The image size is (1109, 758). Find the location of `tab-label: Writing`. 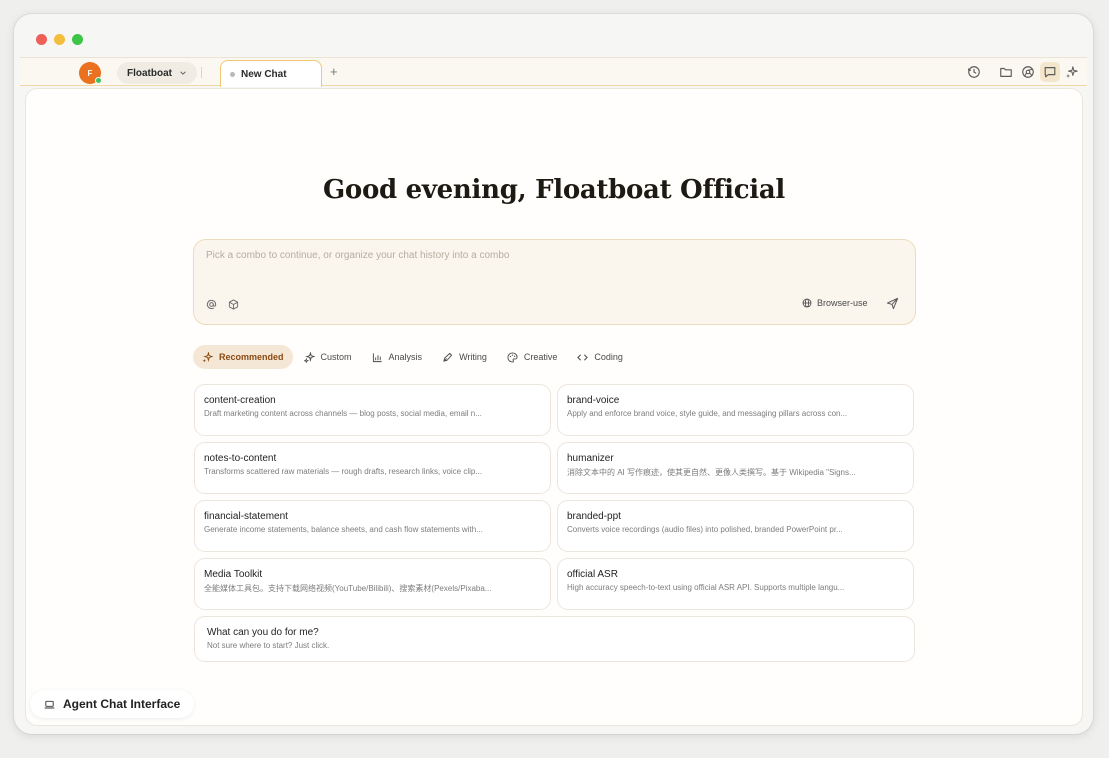

tab-label: Writing is located at coordinates (473, 357).